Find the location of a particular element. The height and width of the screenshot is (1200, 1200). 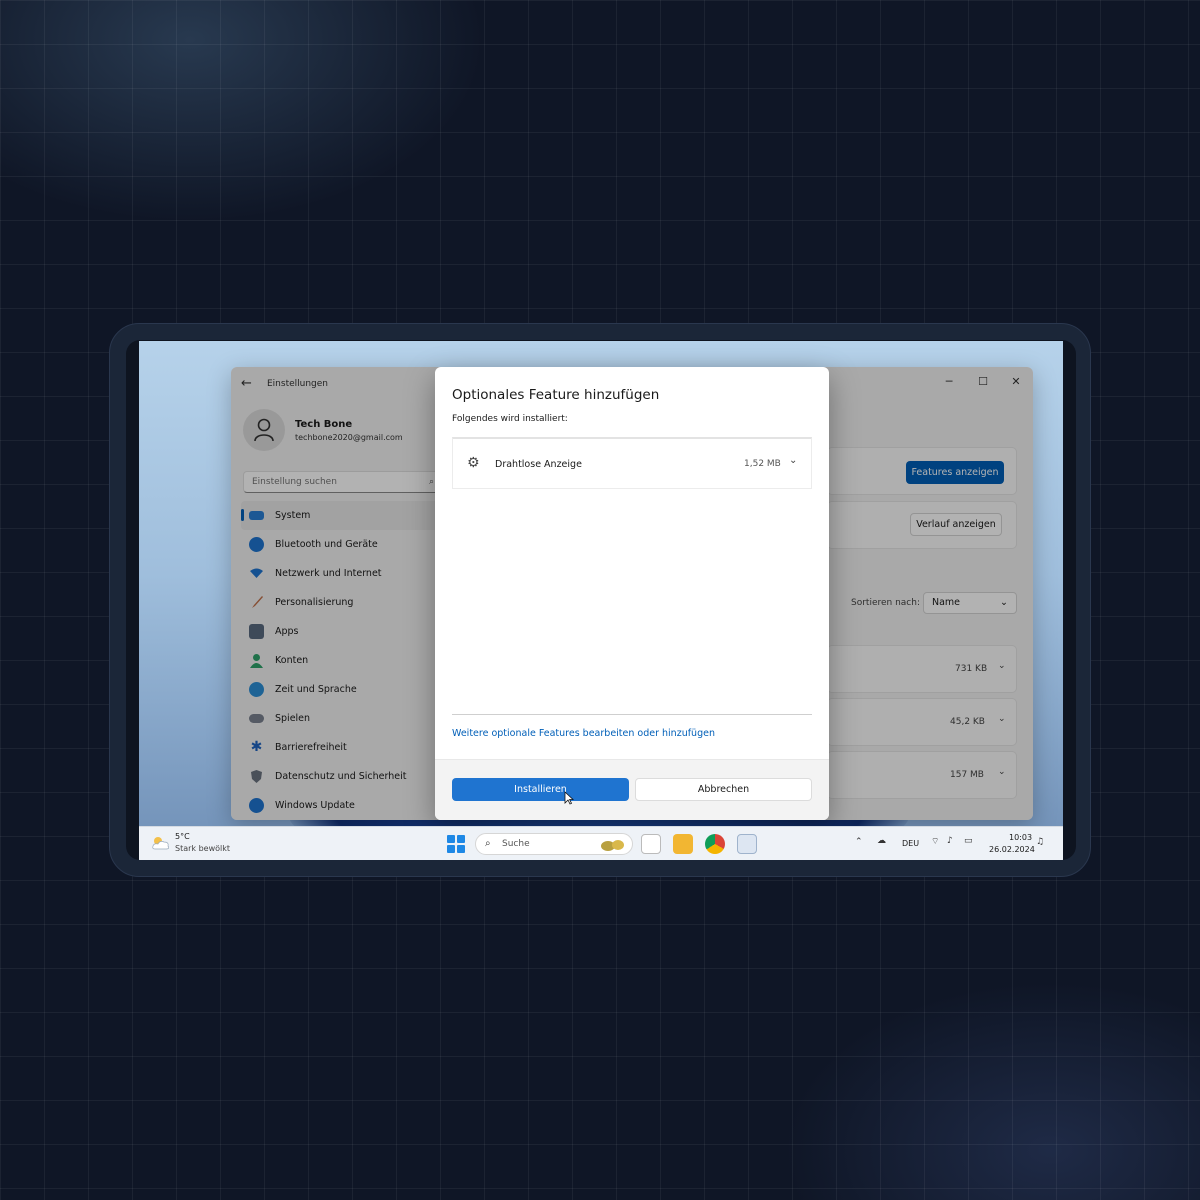

clock-time: 10:03 is located at coordinates (1020, 837).